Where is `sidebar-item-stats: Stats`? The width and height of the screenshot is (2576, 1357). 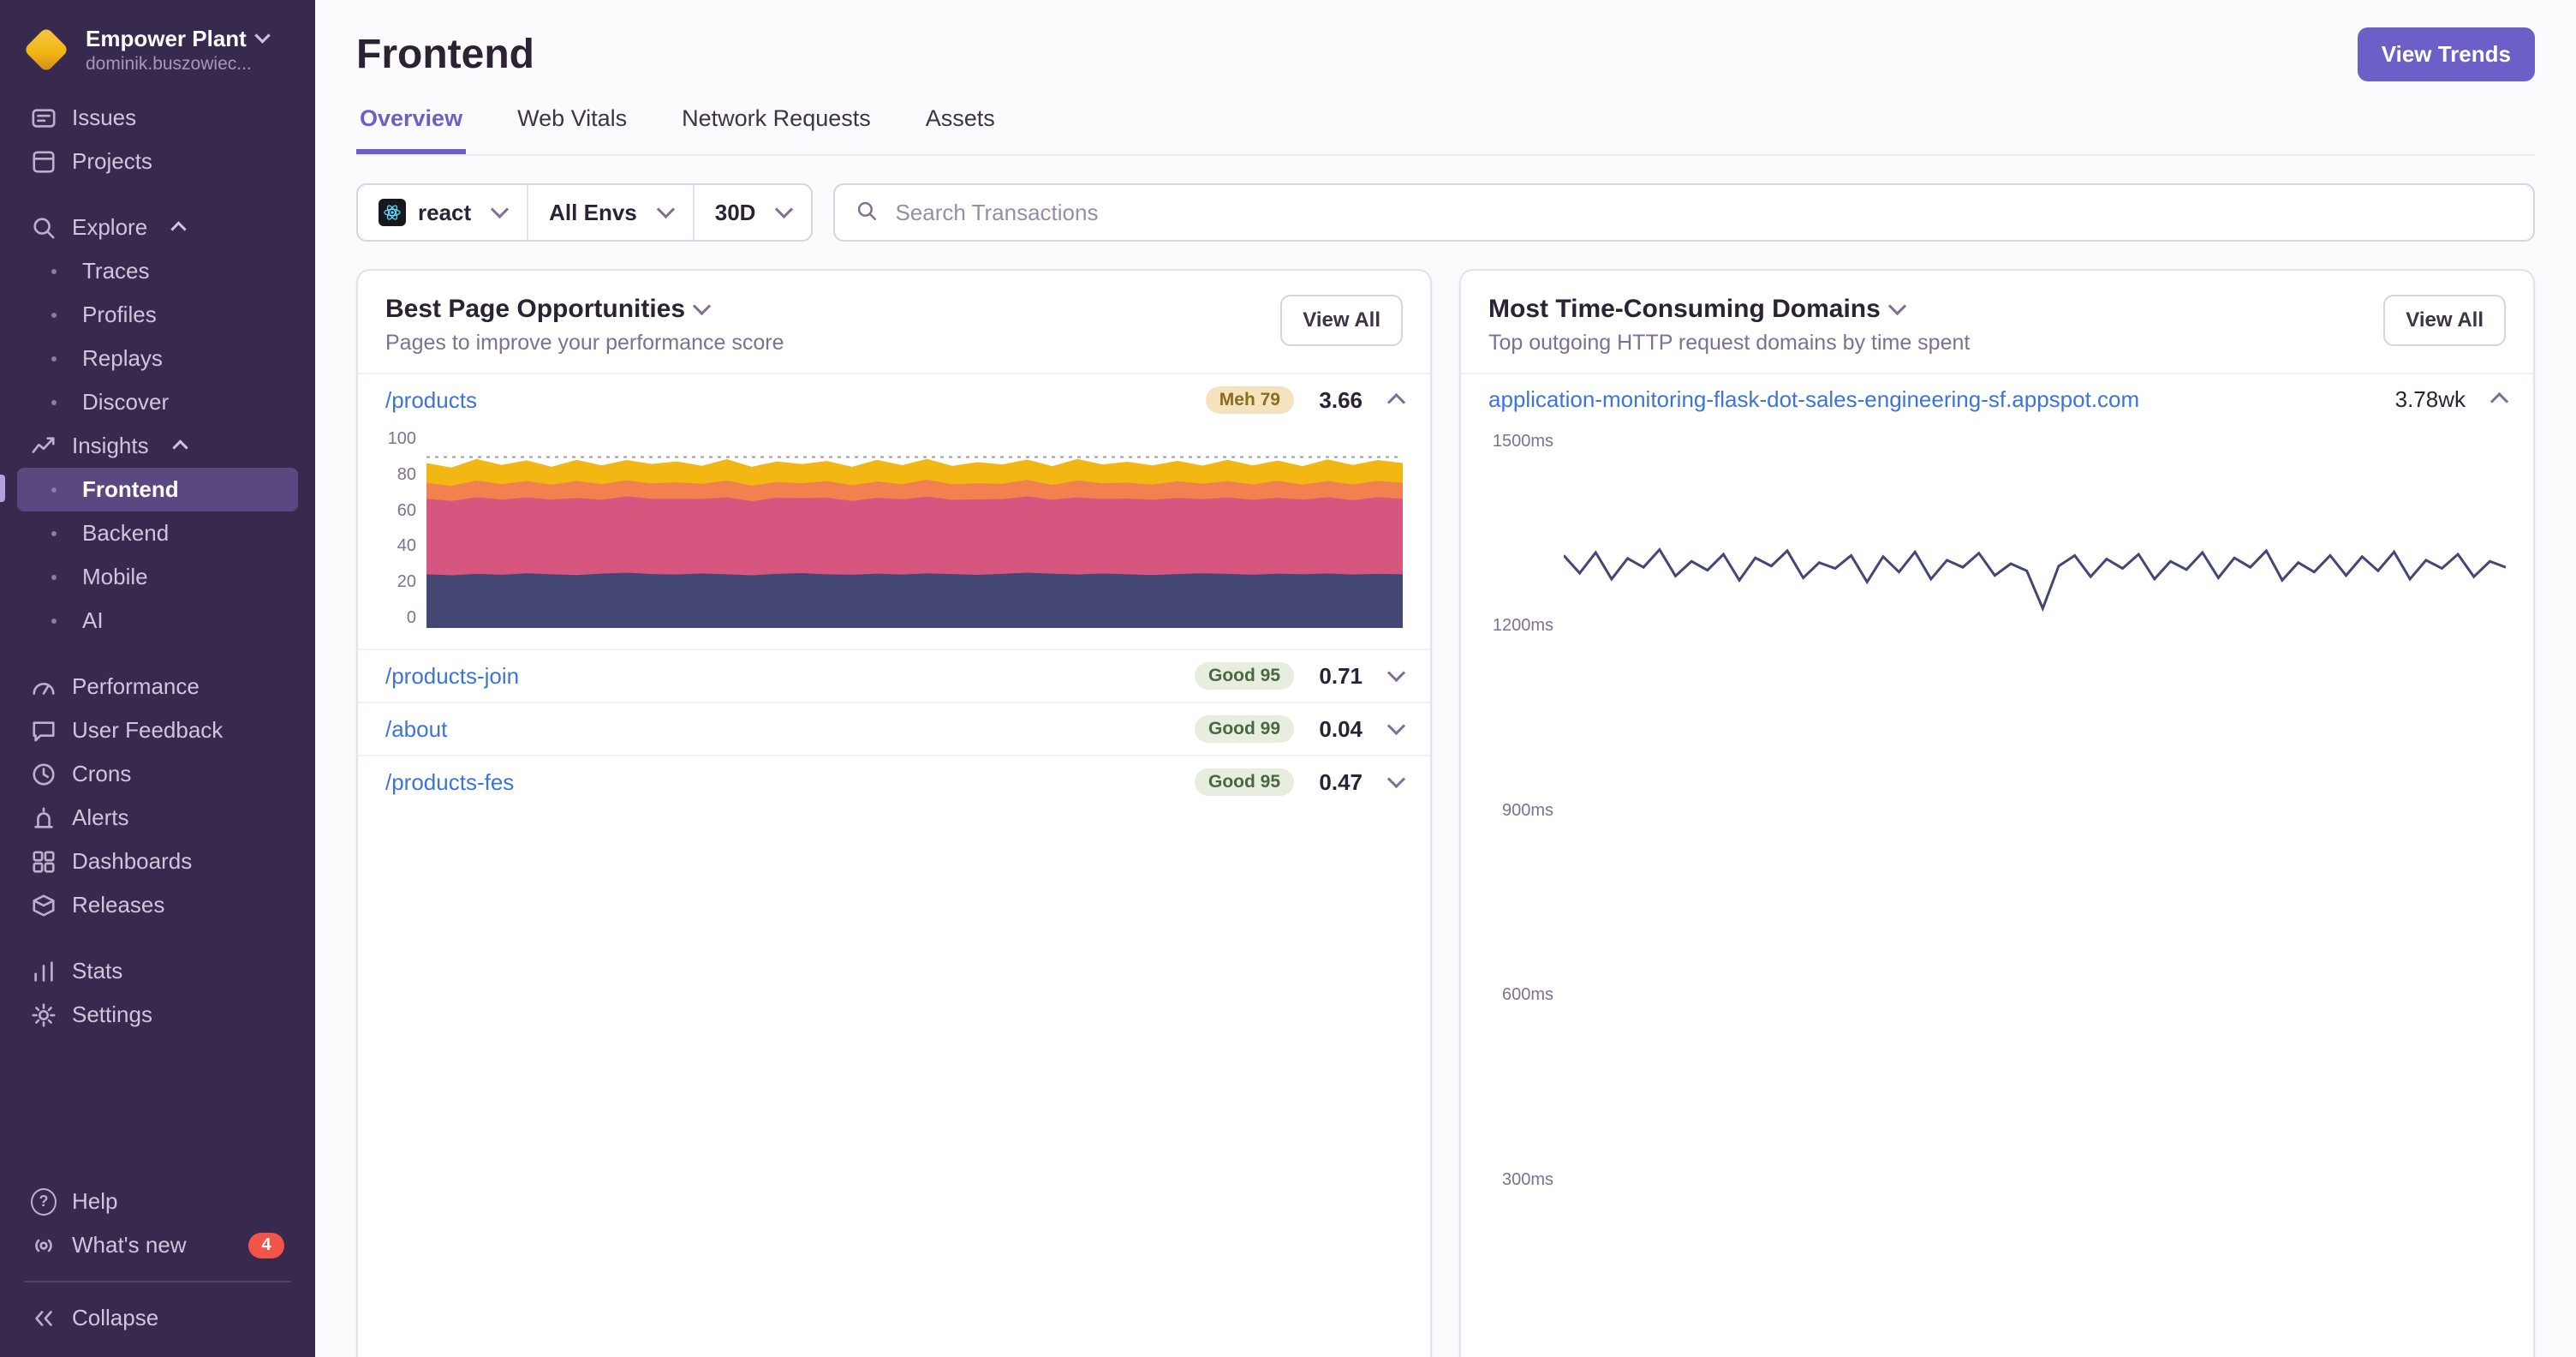 sidebar-item-stats: Stats is located at coordinates (157, 971).